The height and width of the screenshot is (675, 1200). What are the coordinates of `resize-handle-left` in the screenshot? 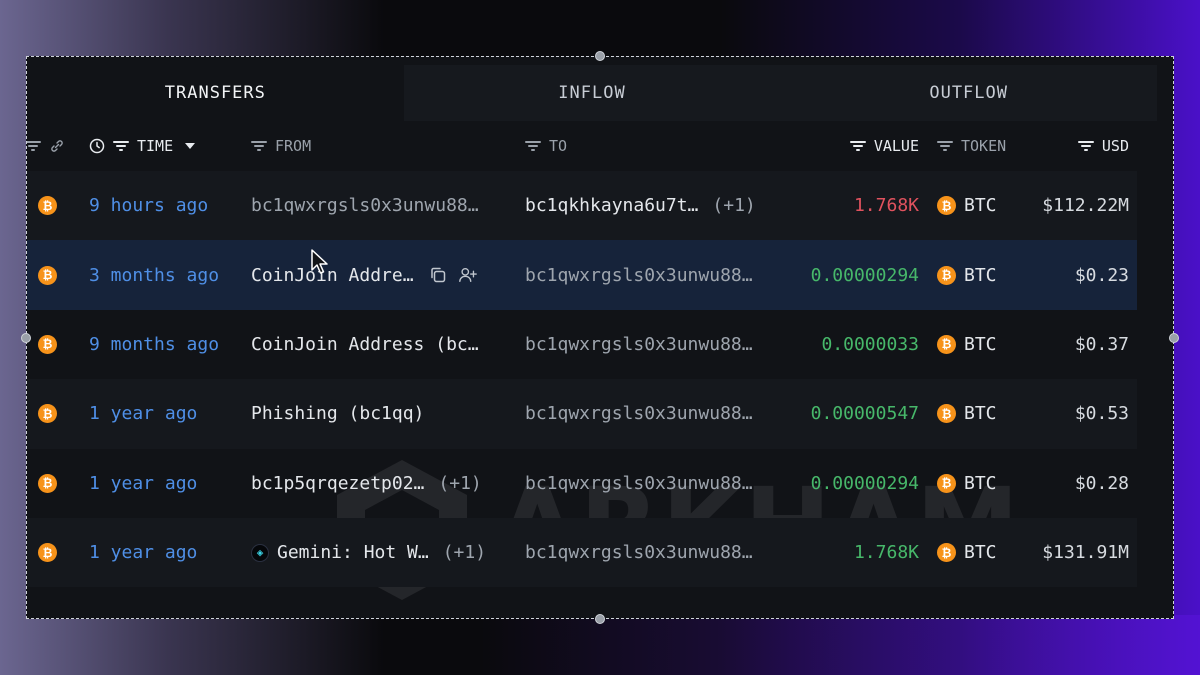 It's located at (26, 338).